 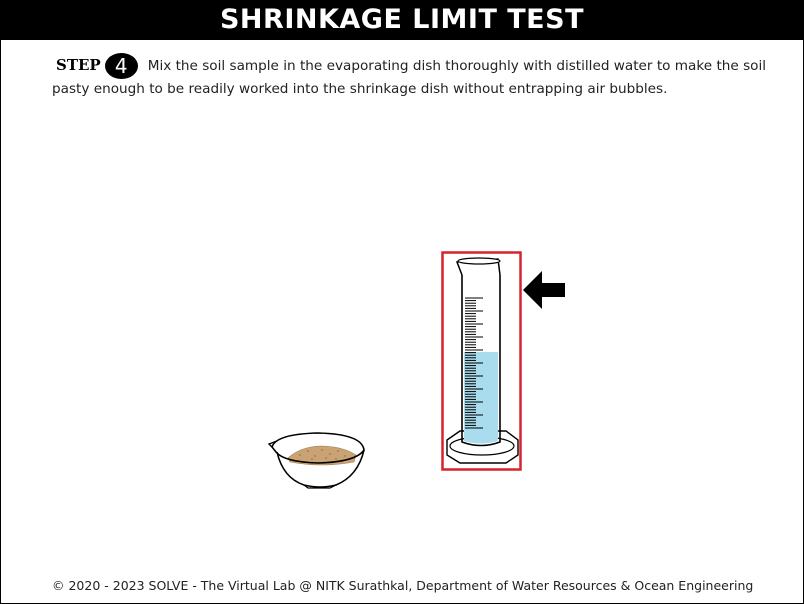 What do you see at coordinates (416, 370) in the screenshot?
I see `lab-scene` at bounding box center [416, 370].